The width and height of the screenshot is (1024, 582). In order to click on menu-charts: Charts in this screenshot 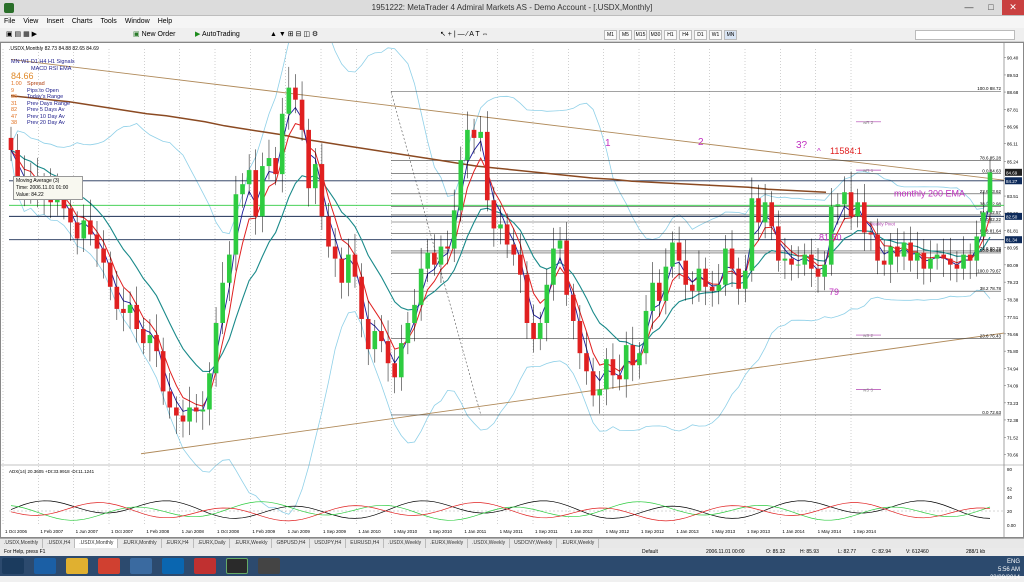, I will do `click(82, 22)`.